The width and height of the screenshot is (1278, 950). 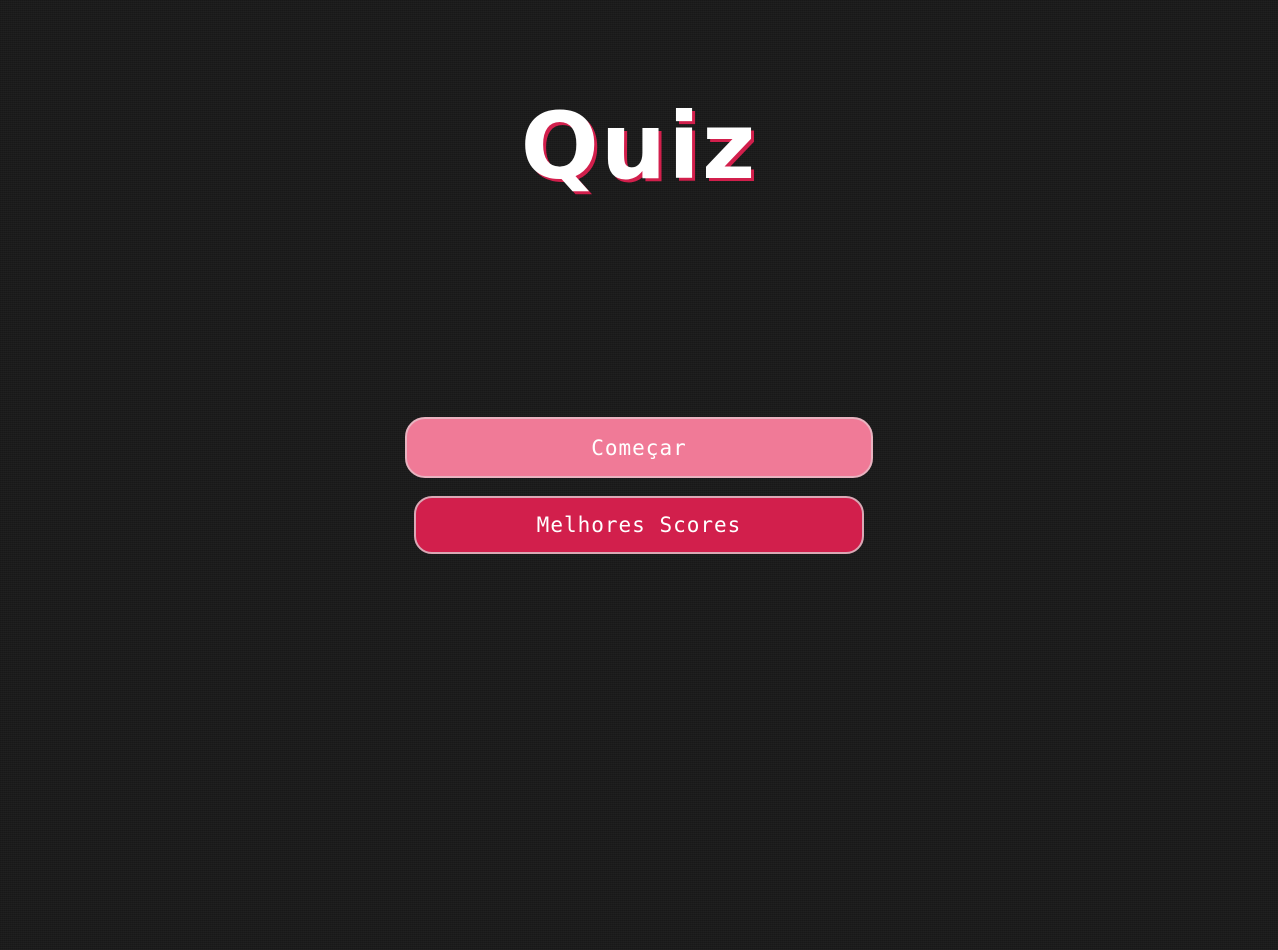 I want to click on high-scores-button: Melhores Scores, so click(x=639, y=525).